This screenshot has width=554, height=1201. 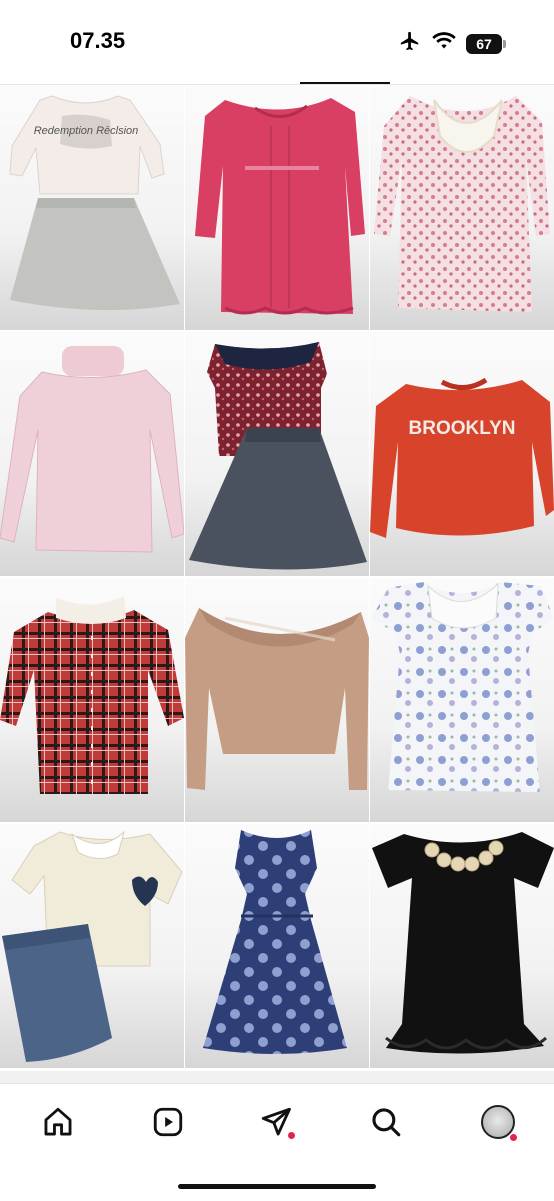 I want to click on grid-post-orange-sweatshirt: BROOKLYN, so click(x=462, y=454).